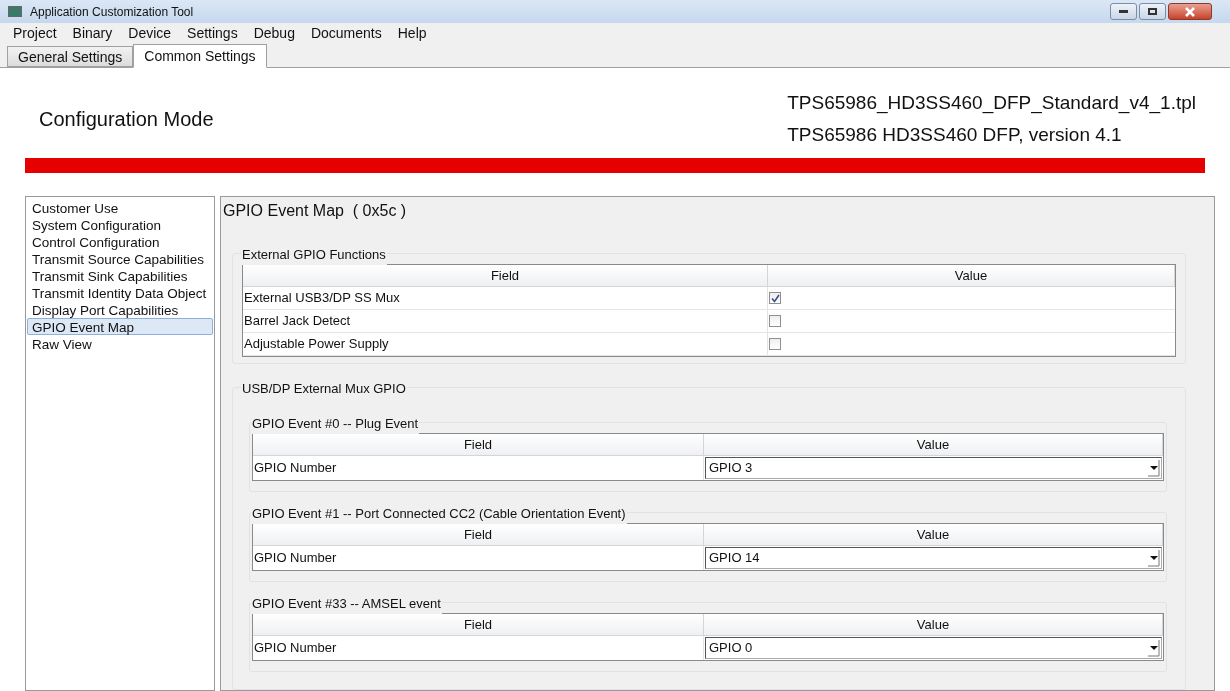 The width and height of the screenshot is (1230, 691). I want to click on menu-item: Documents, so click(346, 33).